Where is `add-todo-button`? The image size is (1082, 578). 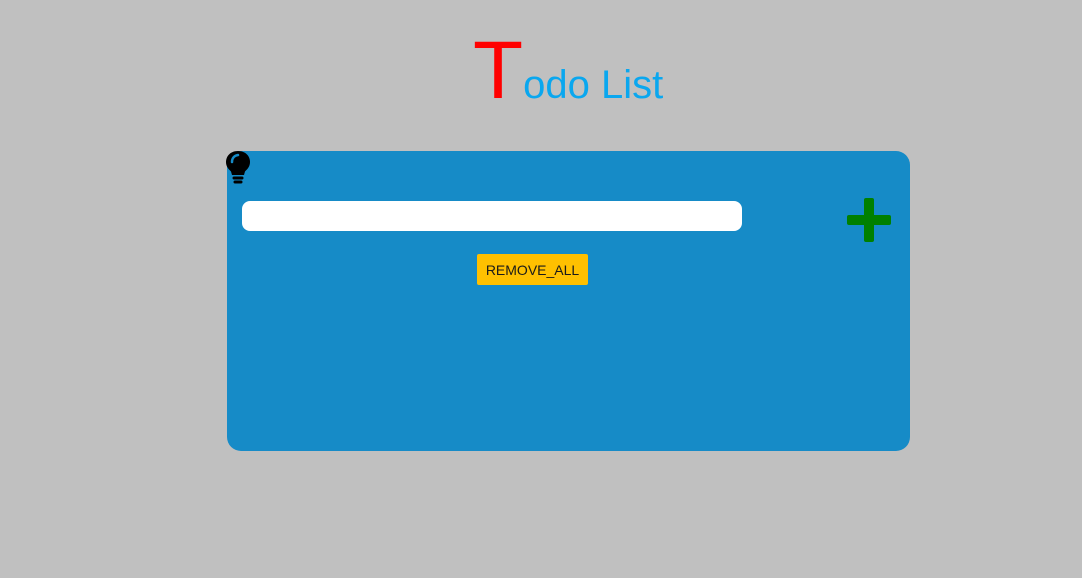 add-todo-button is located at coordinates (869, 220).